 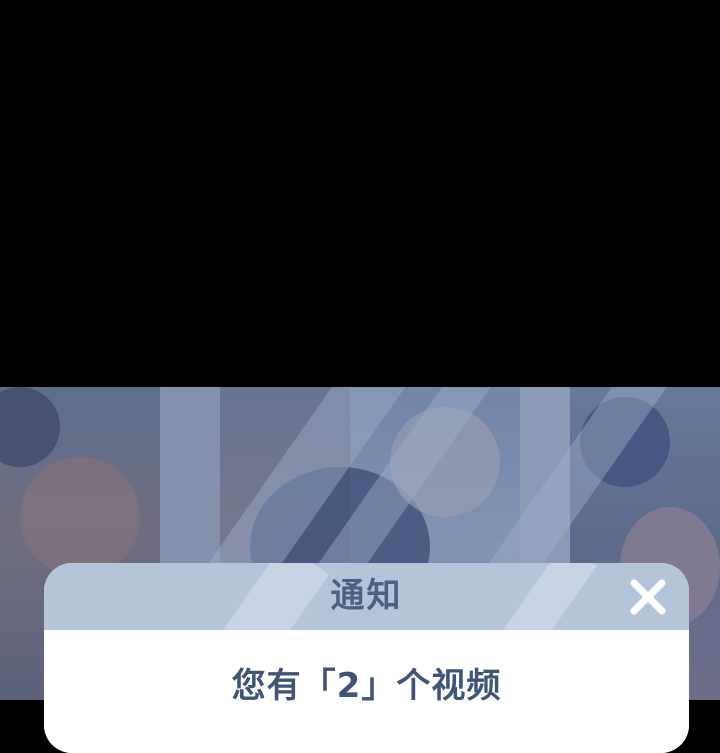 I want to click on dialog-header: 通知, so click(x=366, y=596).